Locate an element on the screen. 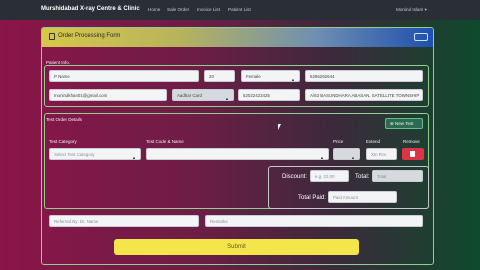 Image resolution: width=480 pixels, height=270 pixels. test-category-select: Select Test Category ▲︎ is located at coordinates (95, 154).